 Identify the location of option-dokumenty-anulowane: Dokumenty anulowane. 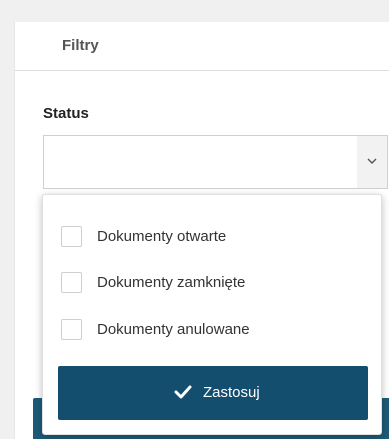
(211, 331).